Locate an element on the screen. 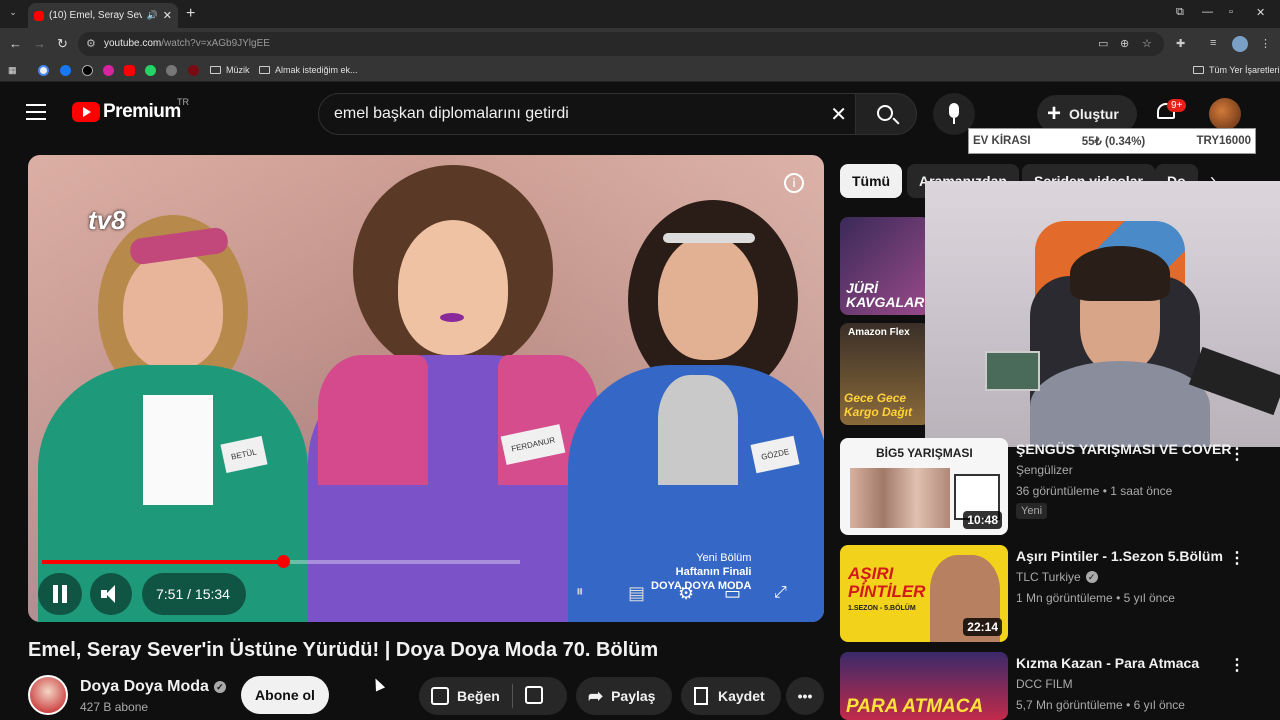  stream-ticker-overlay: EV KİRASI 55₺ (0.34%) TRY16000 is located at coordinates (1112, 141).